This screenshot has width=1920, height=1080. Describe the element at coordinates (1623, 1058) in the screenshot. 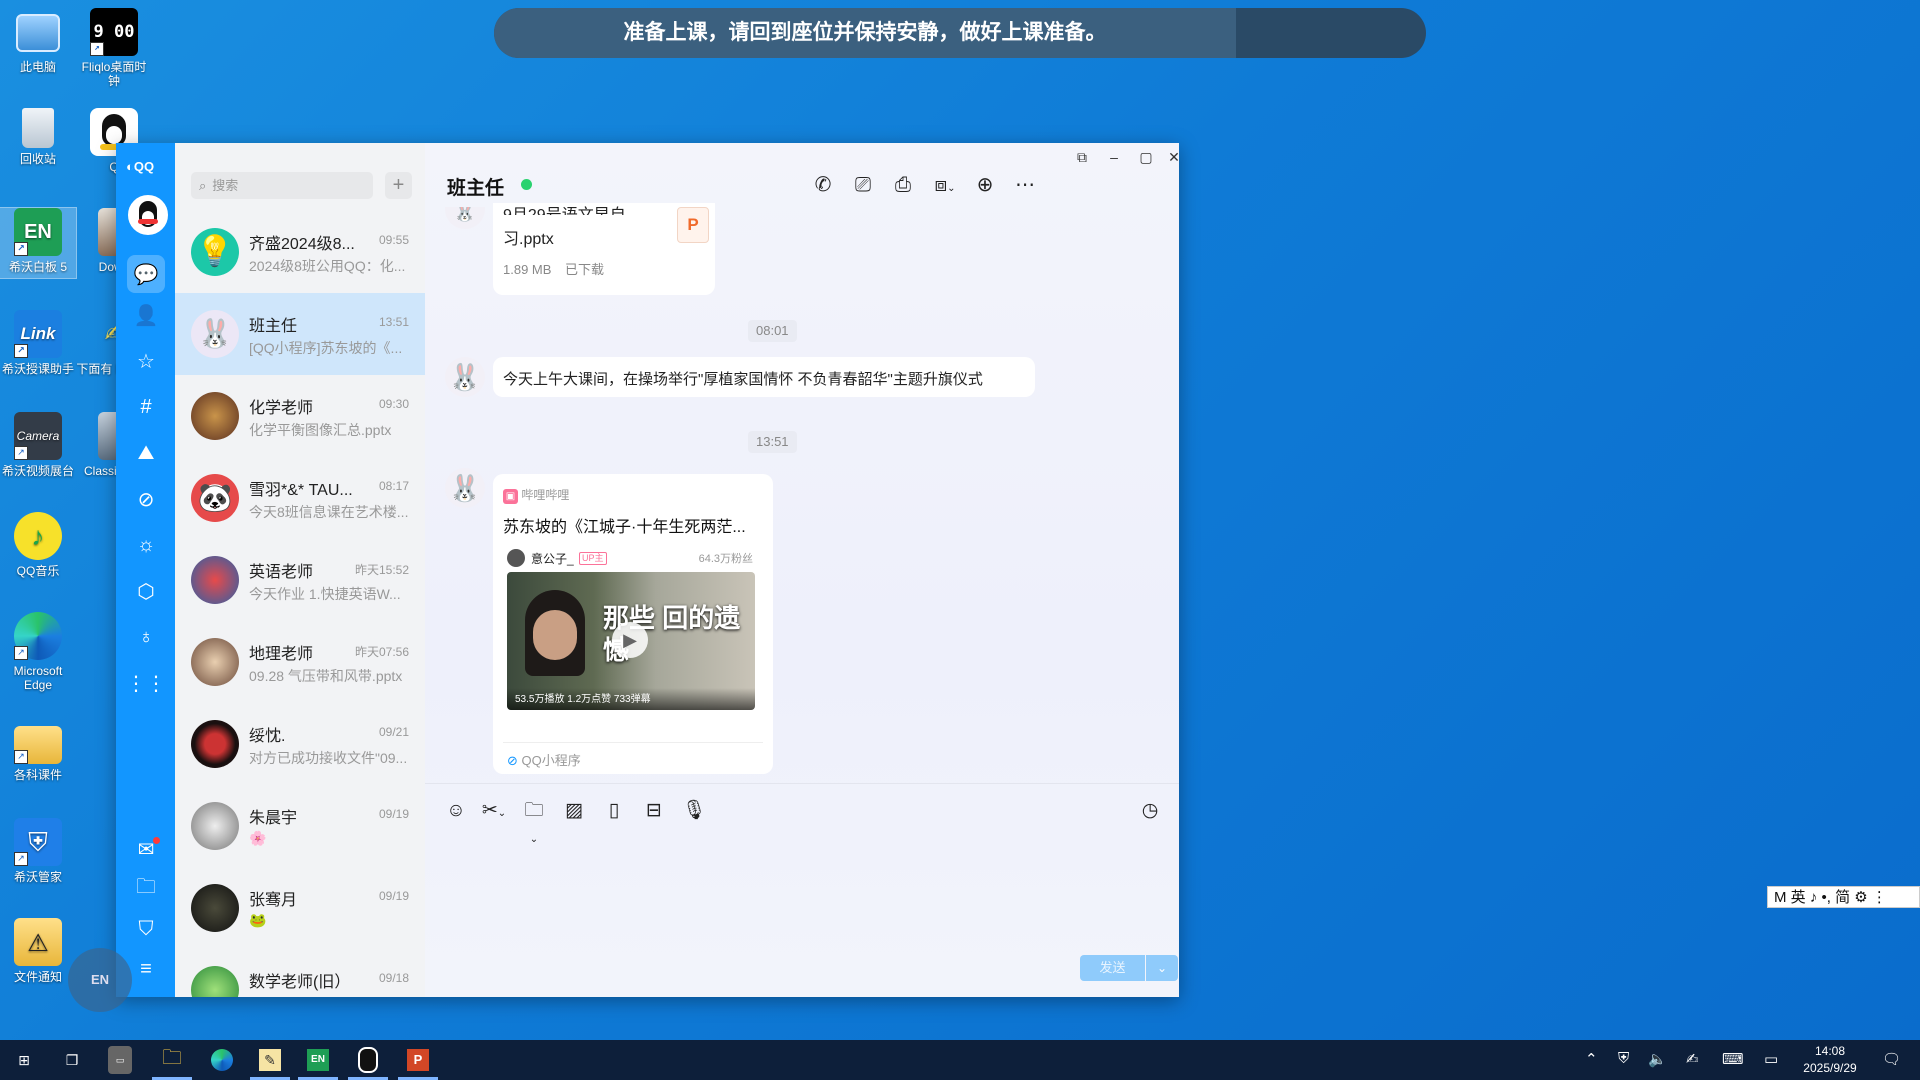

I see `security-tray-icon: ⛨` at that location.